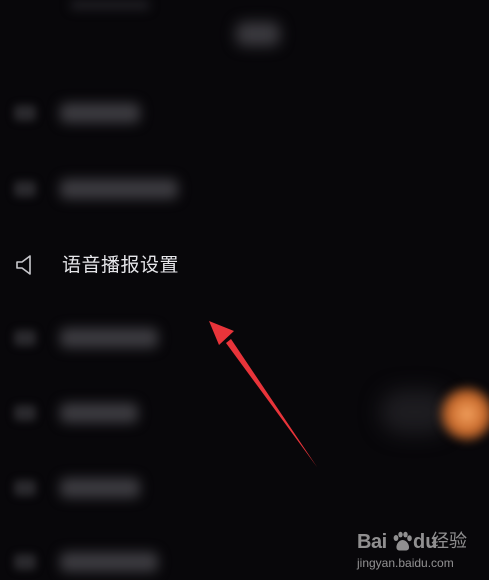  I want to click on watermark-brand-prefix: Bai, so click(372, 542).